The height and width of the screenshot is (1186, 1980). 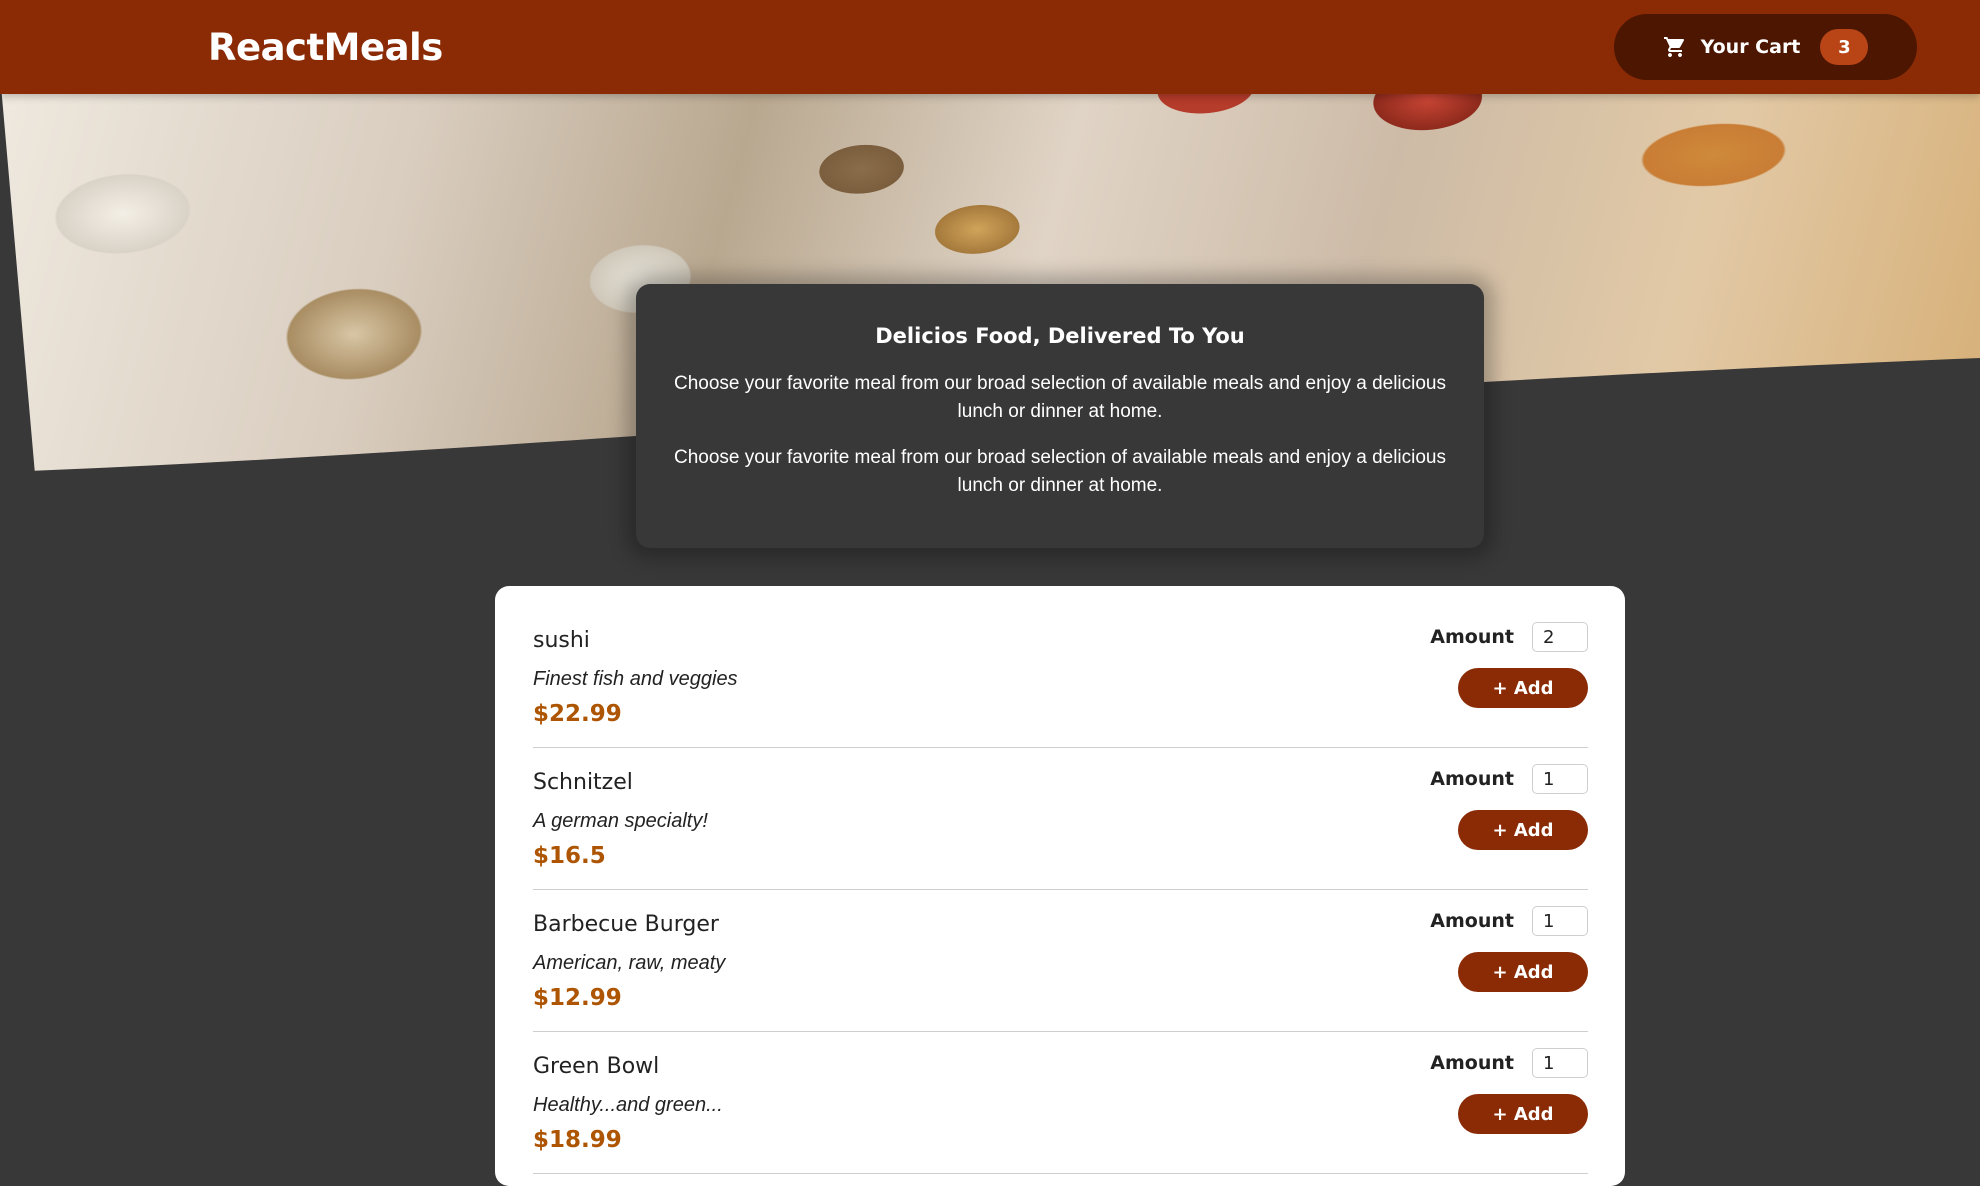 I want to click on meal-name: Barbecue Burger, so click(x=626, y=924).